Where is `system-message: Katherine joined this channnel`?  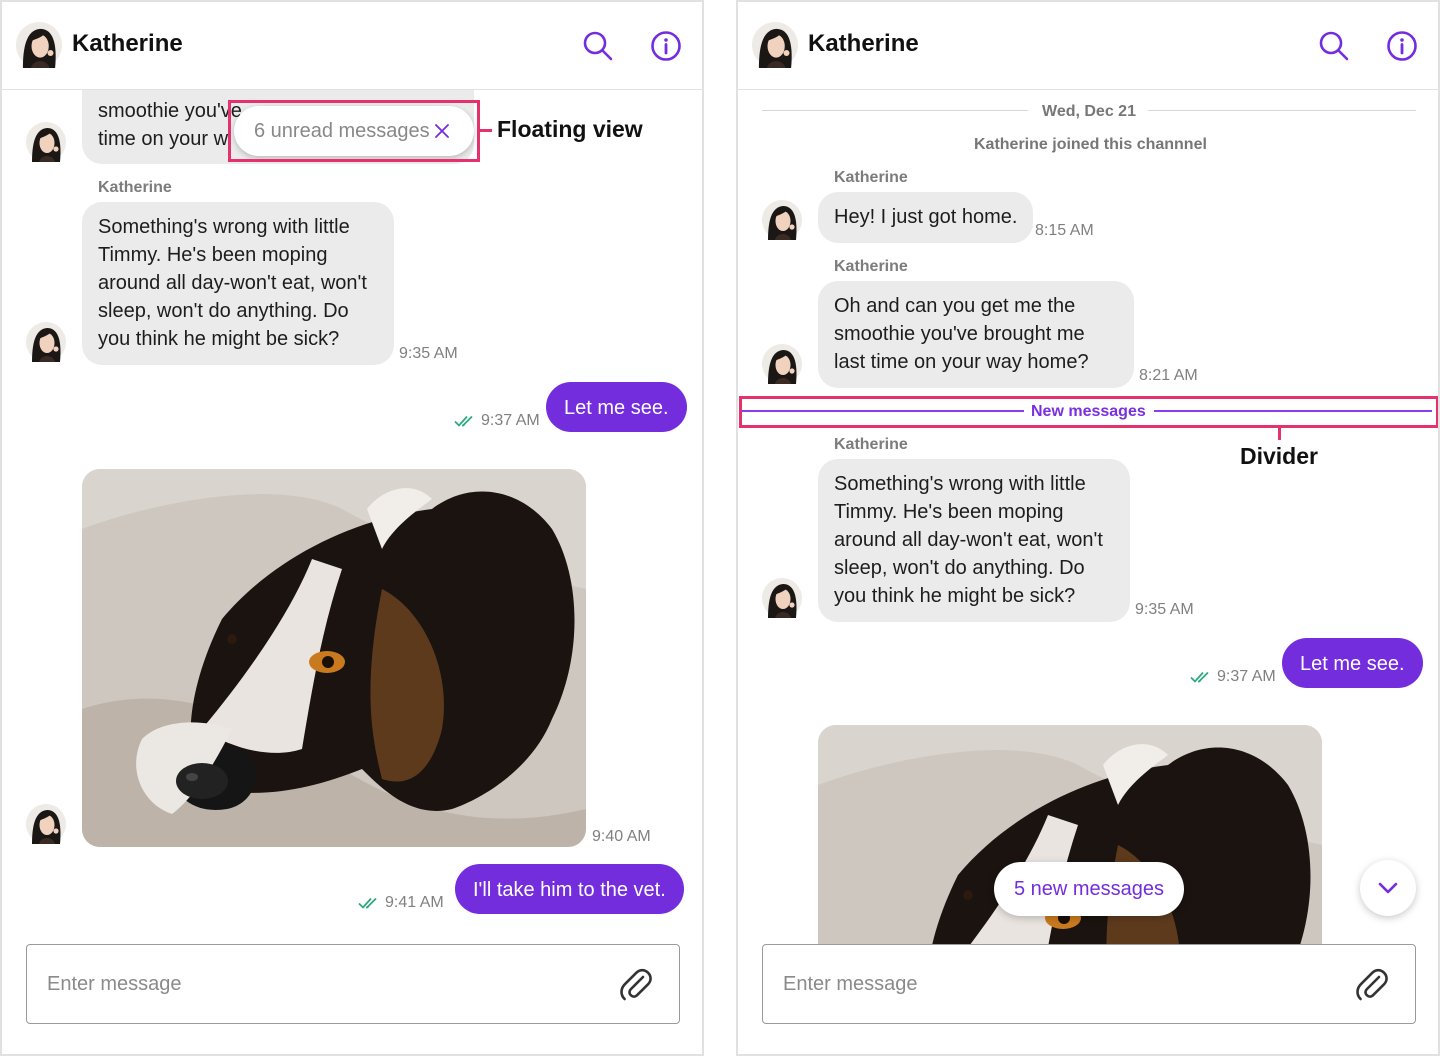
system-message: Katherine joined this channnel is located at coordinates (1090, 144).